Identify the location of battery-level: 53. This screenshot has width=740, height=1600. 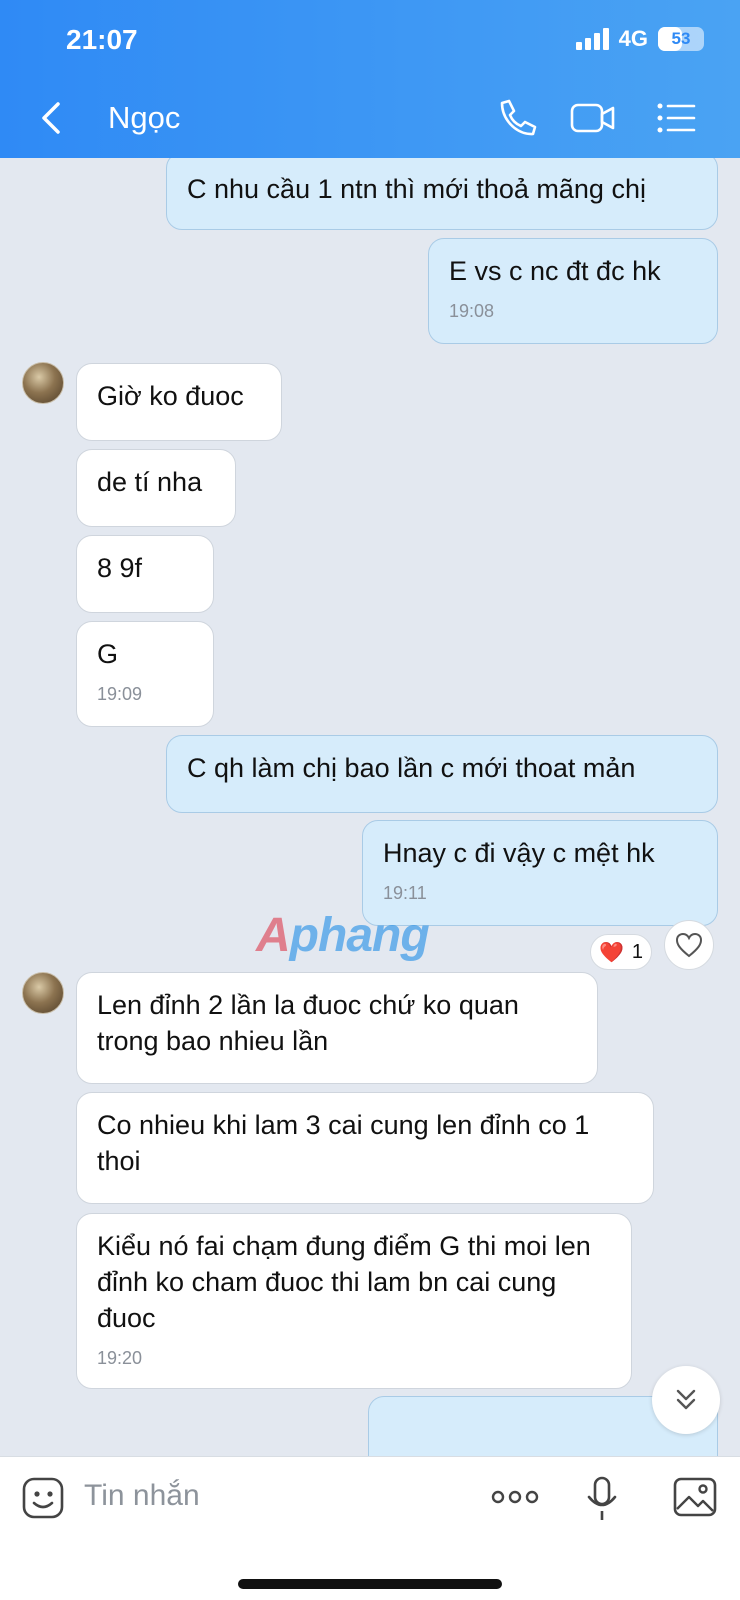
(681, 38).